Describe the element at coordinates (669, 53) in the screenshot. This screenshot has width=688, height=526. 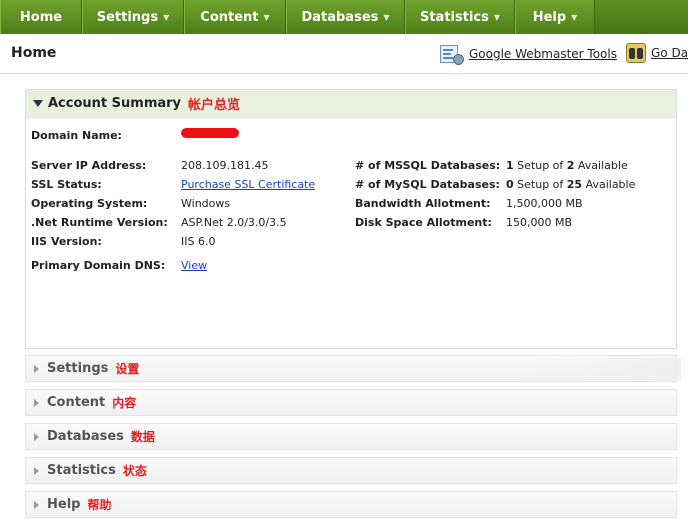
I see `go-daddy-label: Go Da` at that location.